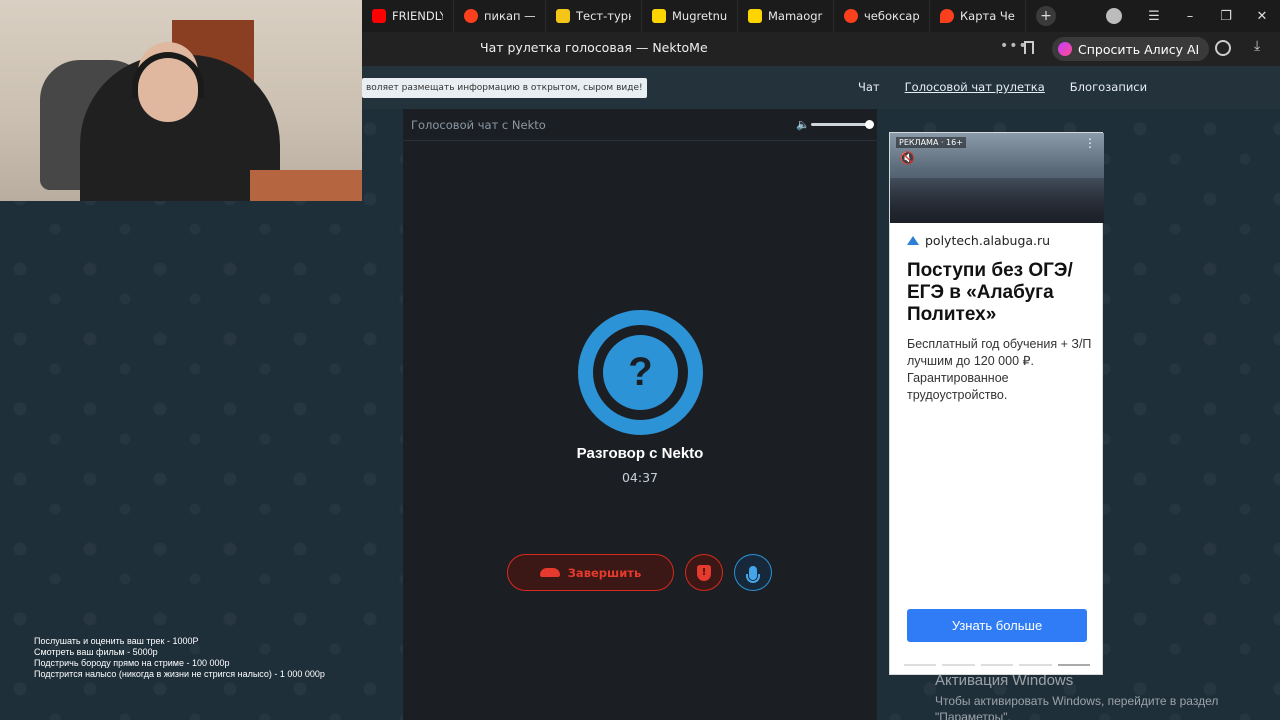  Describe the element at coordinates (1029, 47) in the screenshot. I see `bookmark-icon` at that location.